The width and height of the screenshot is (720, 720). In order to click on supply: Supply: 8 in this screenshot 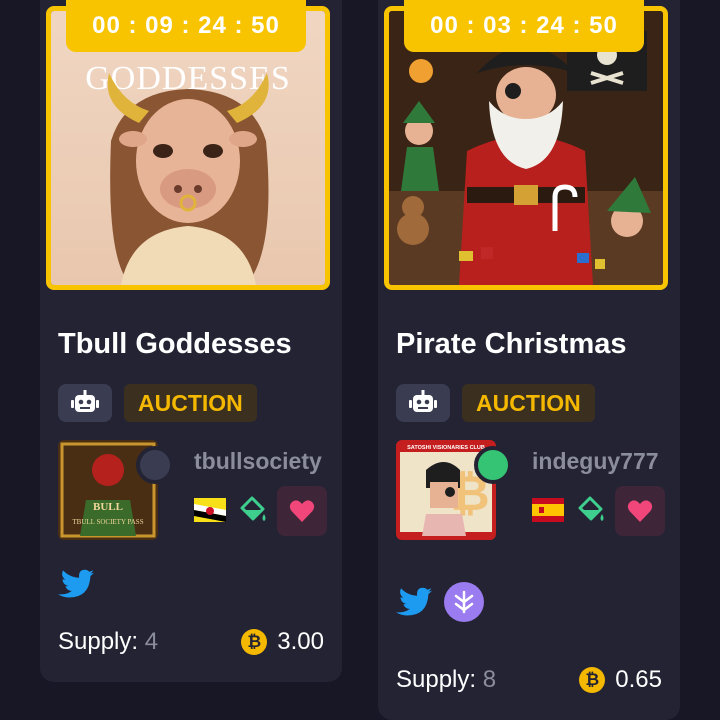, I will do `click(446, 680)`.